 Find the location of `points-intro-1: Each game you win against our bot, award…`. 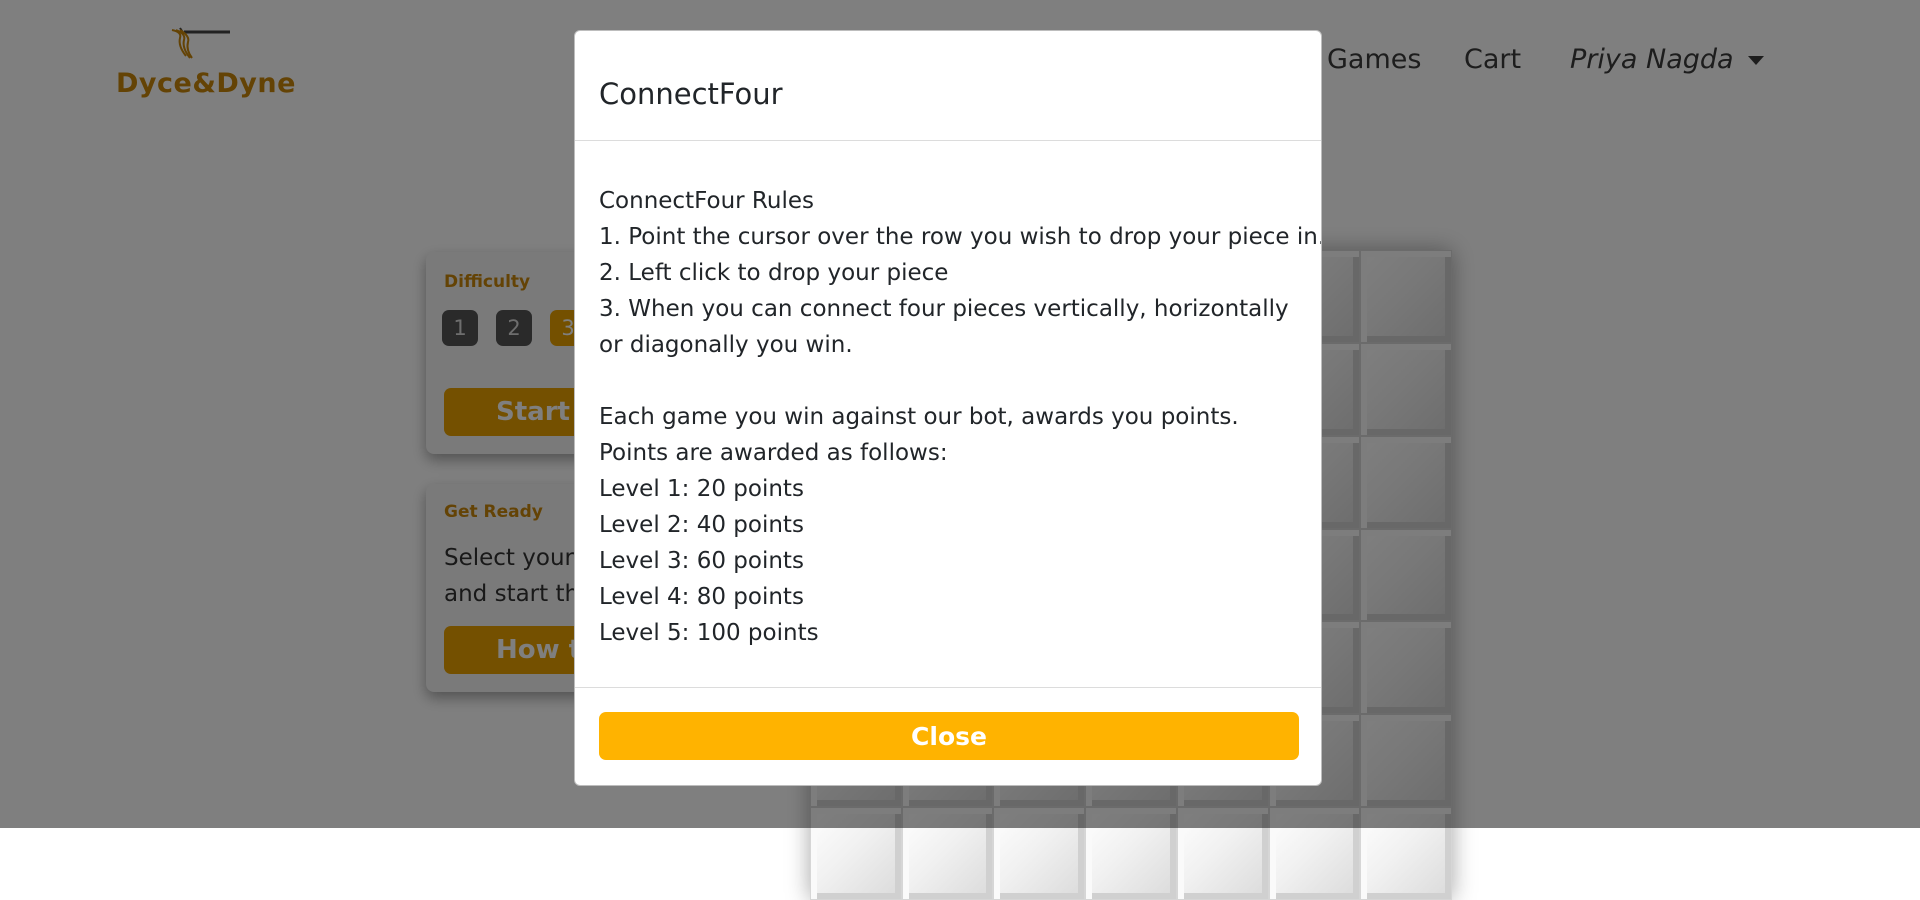

points-intro-1: Each game you win against our bot, award… is located at coordinates (919, 417).